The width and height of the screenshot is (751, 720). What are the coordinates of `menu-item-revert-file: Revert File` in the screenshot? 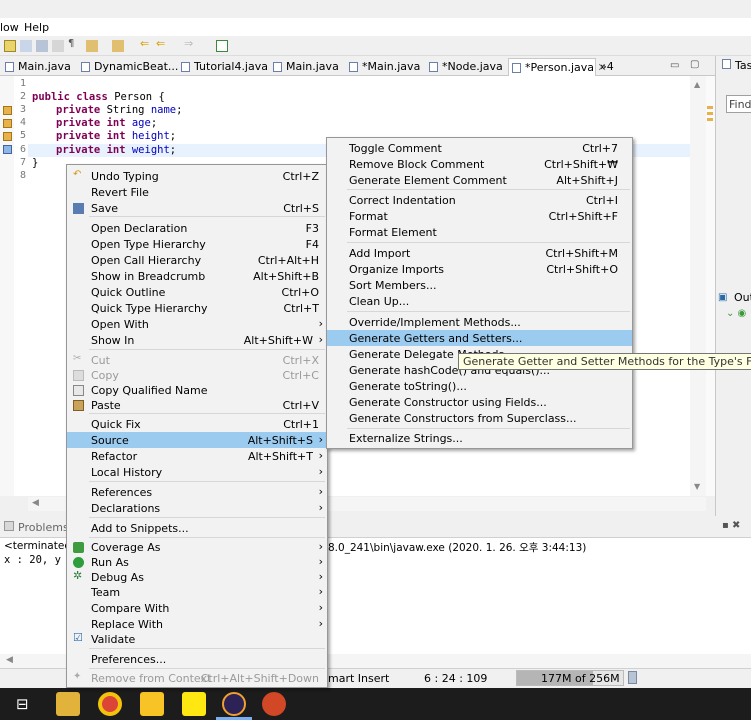 It's located at (197, 192).